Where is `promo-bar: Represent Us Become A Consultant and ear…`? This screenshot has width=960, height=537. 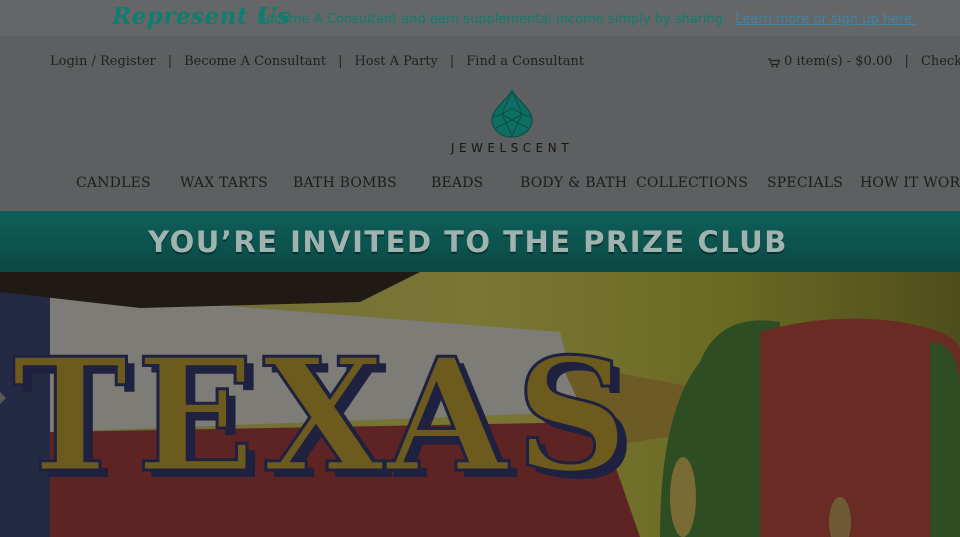 promo-bar: Represent Us Become A Consultant and ear… is located at coordinates (480, 18).